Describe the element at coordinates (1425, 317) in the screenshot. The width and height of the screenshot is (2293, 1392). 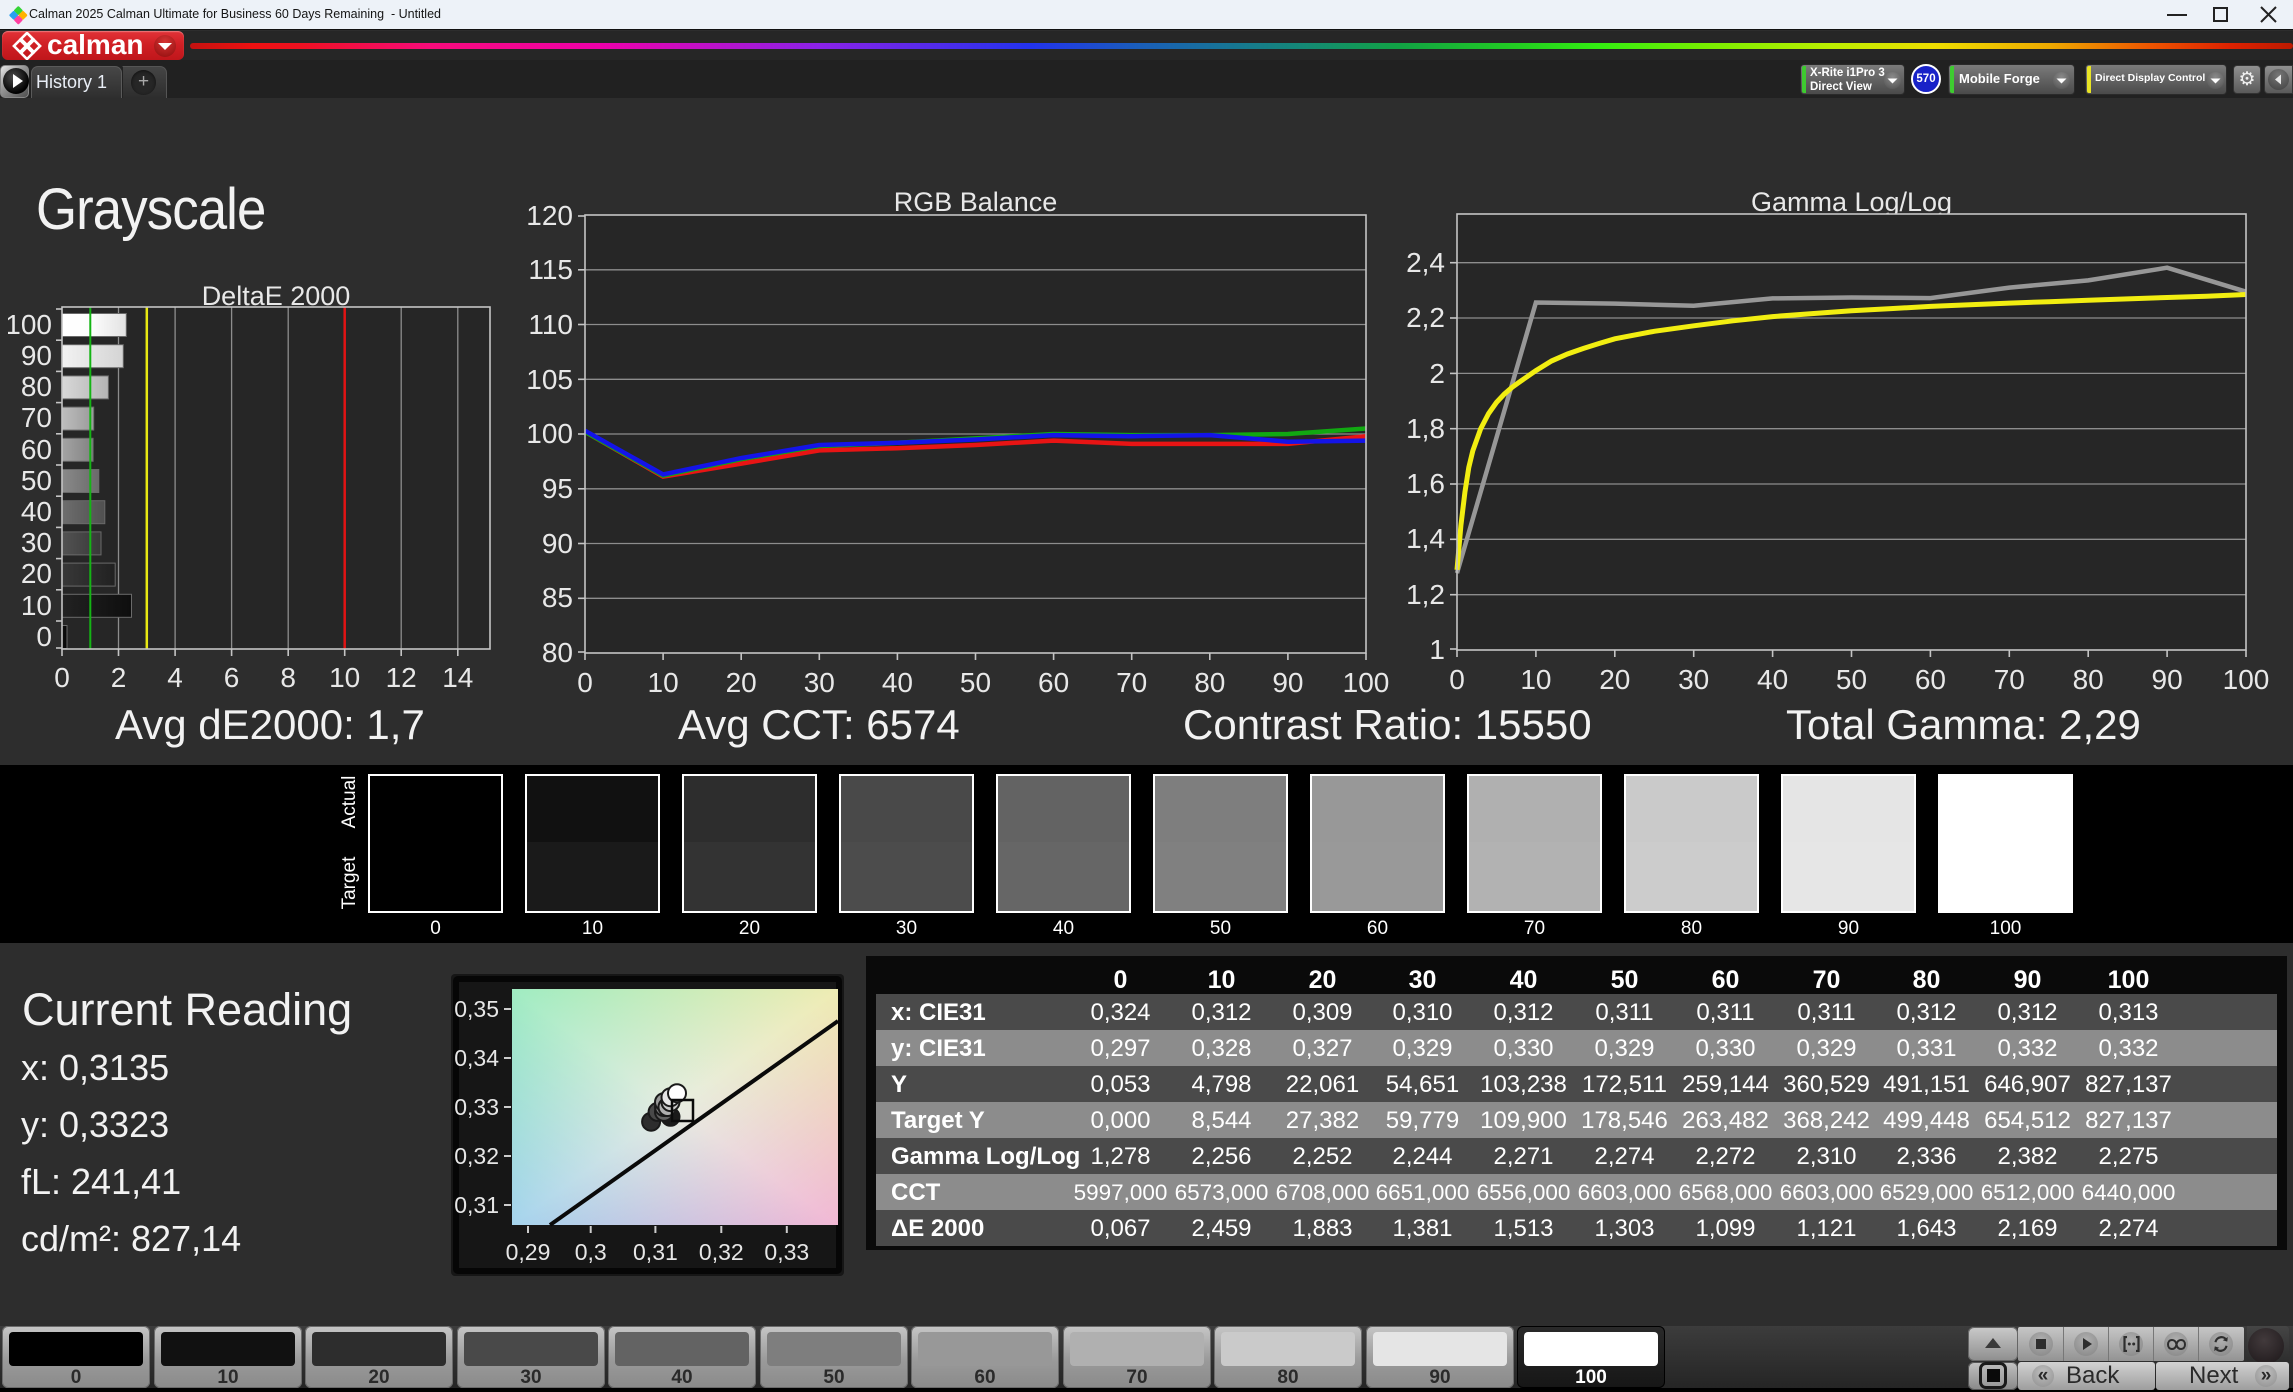
I see `svg-text: 2,2` at that location.